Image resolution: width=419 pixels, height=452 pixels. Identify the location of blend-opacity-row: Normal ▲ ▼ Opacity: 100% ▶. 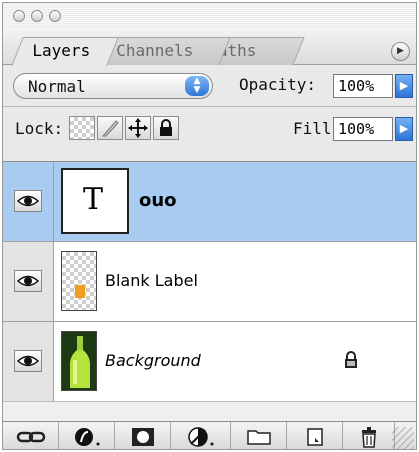
(209, 85).